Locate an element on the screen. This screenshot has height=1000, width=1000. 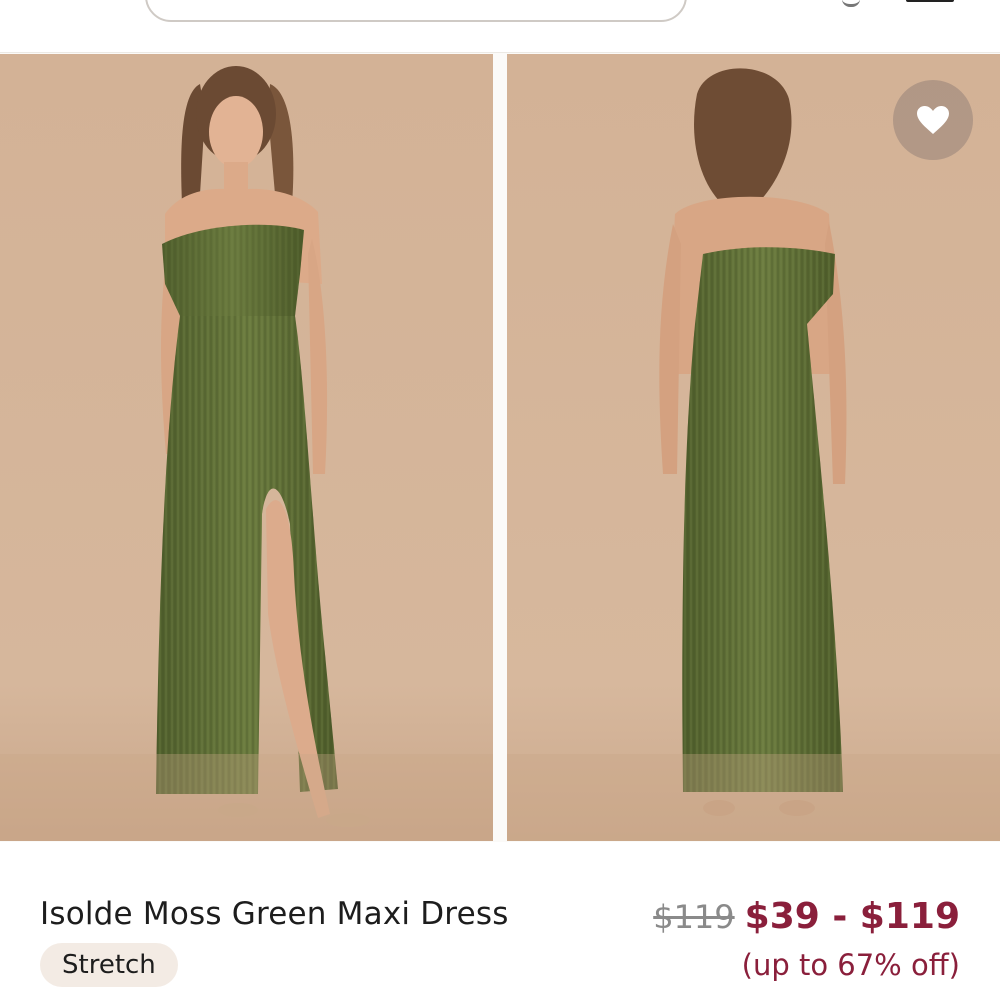
original-price: $119 is located at coordinates (694, 917).